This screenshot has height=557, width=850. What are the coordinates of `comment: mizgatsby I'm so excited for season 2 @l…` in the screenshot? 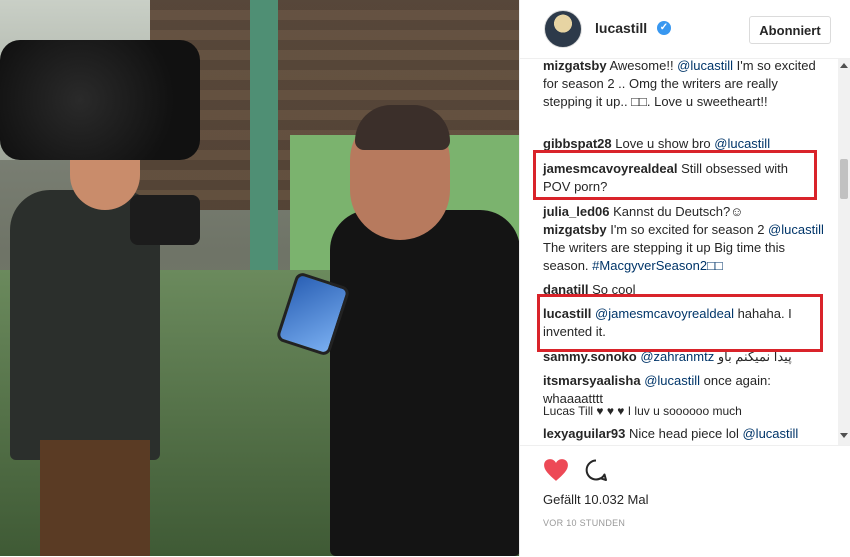 It's located at (683, 247).